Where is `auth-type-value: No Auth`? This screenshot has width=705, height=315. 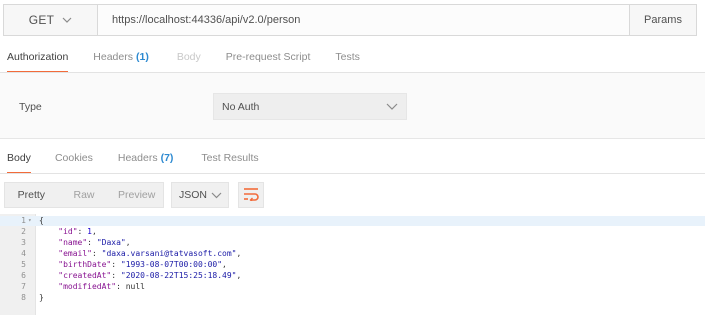 auth-type-value: No Auth is located at coordinates (241, 106).